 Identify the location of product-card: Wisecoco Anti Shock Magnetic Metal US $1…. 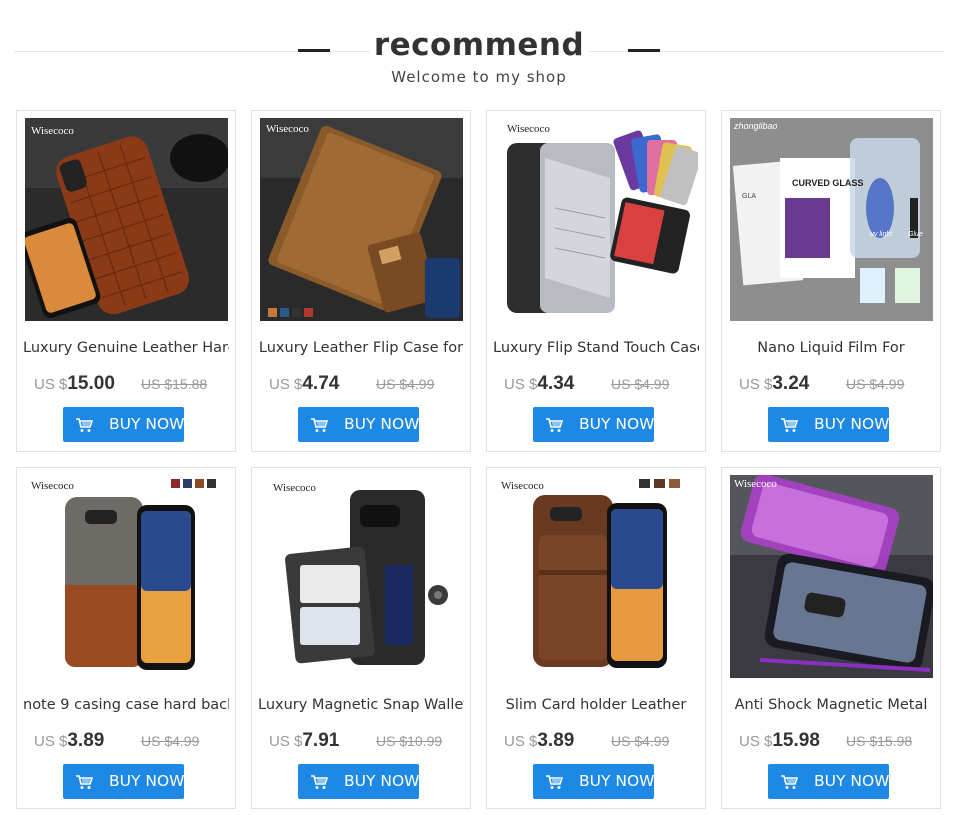
(831, 638).